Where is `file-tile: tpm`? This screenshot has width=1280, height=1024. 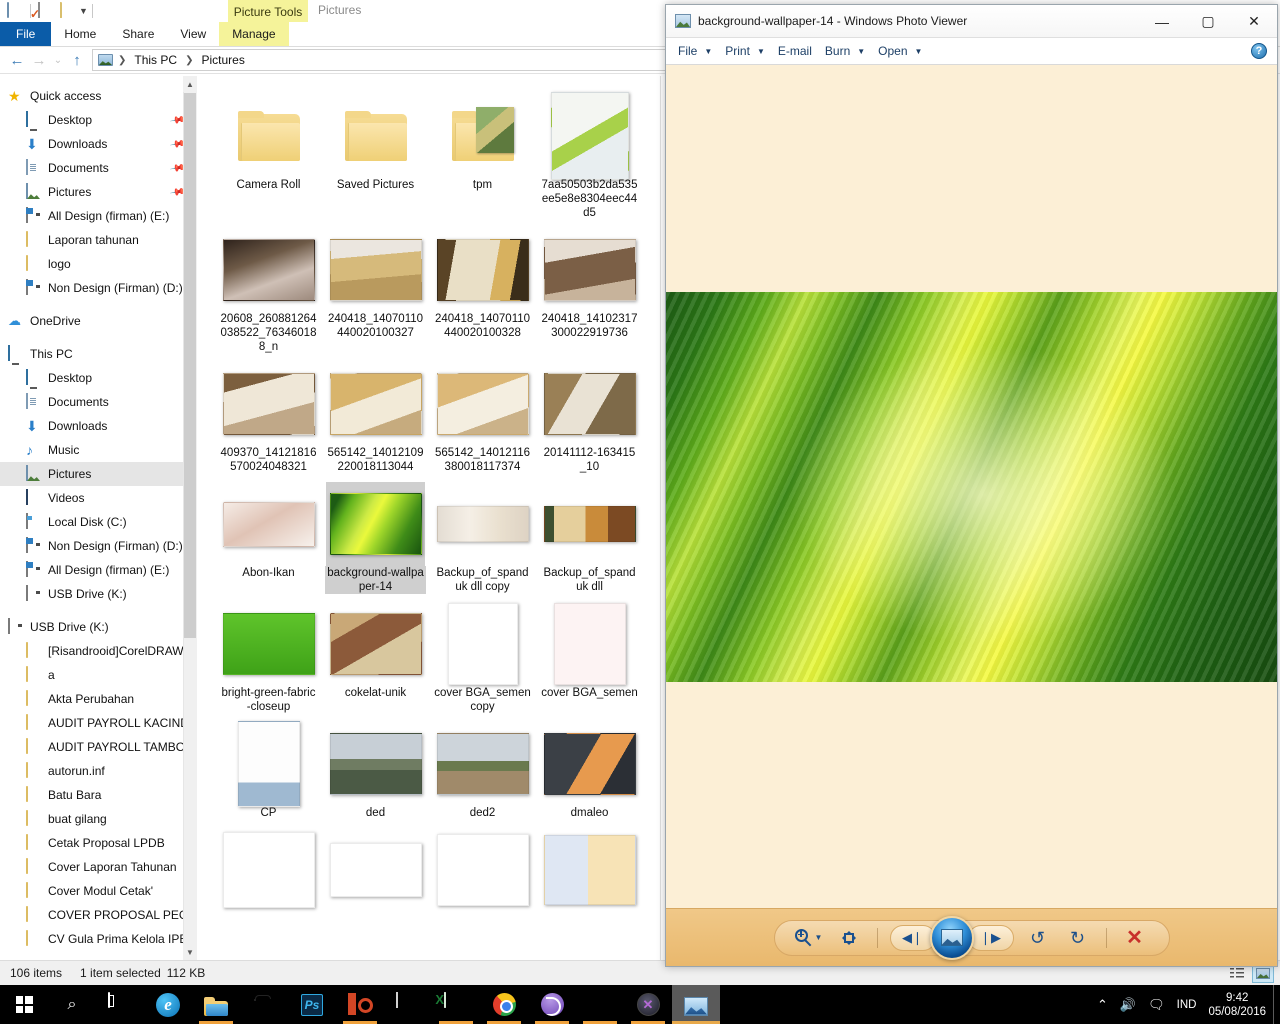 file-tile: tpm is located at coordinates (482, 155).